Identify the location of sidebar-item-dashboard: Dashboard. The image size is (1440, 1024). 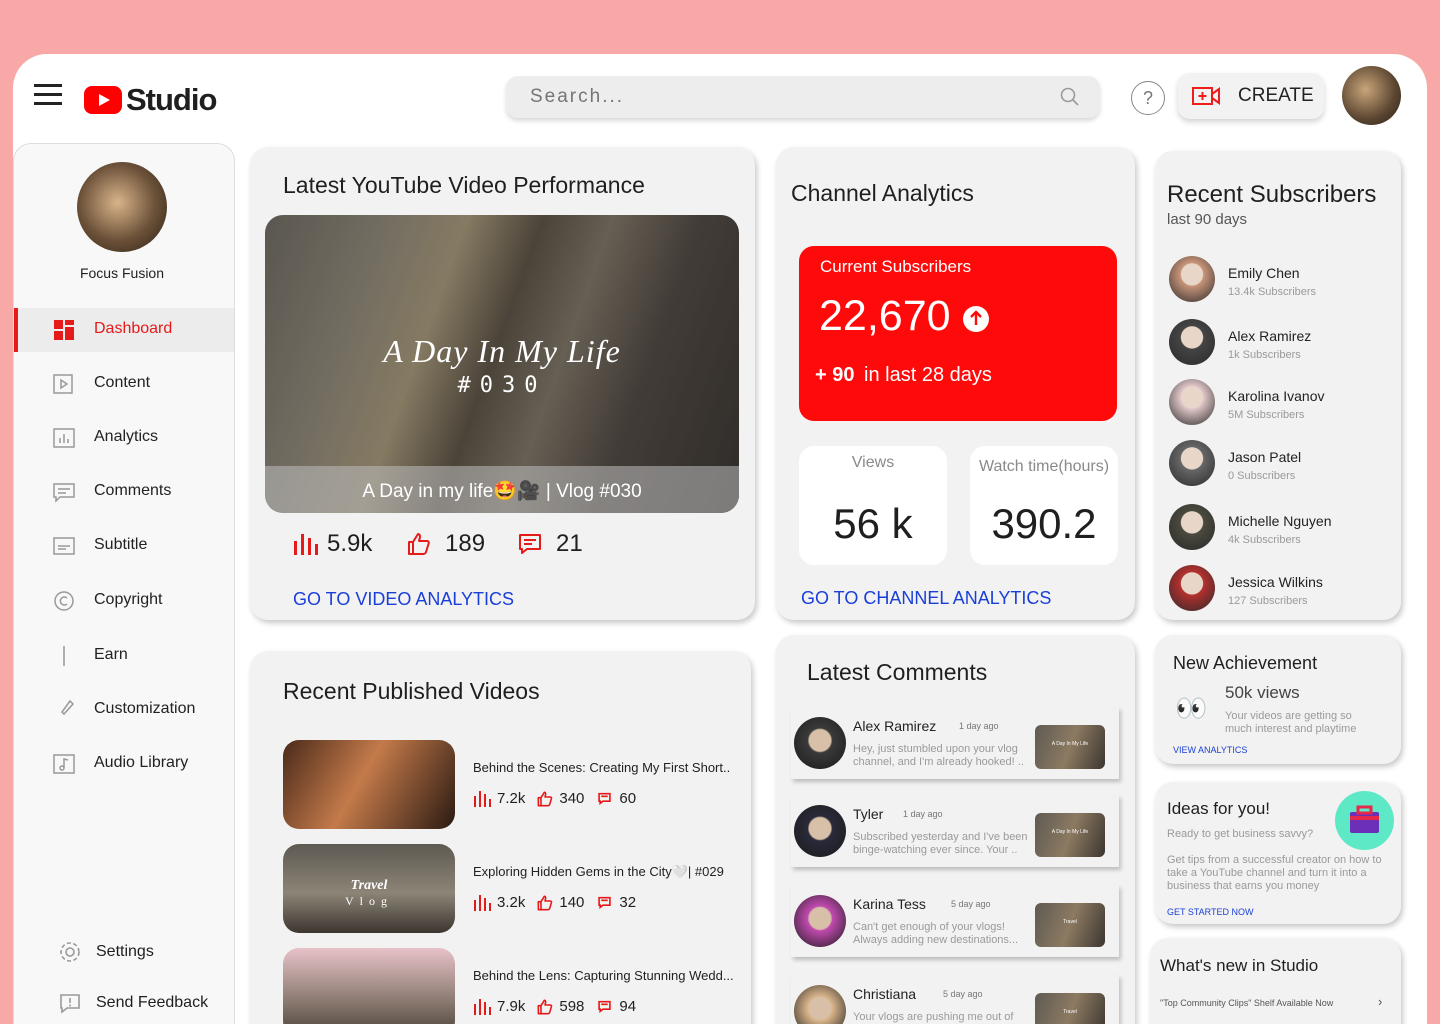
(124, 330).